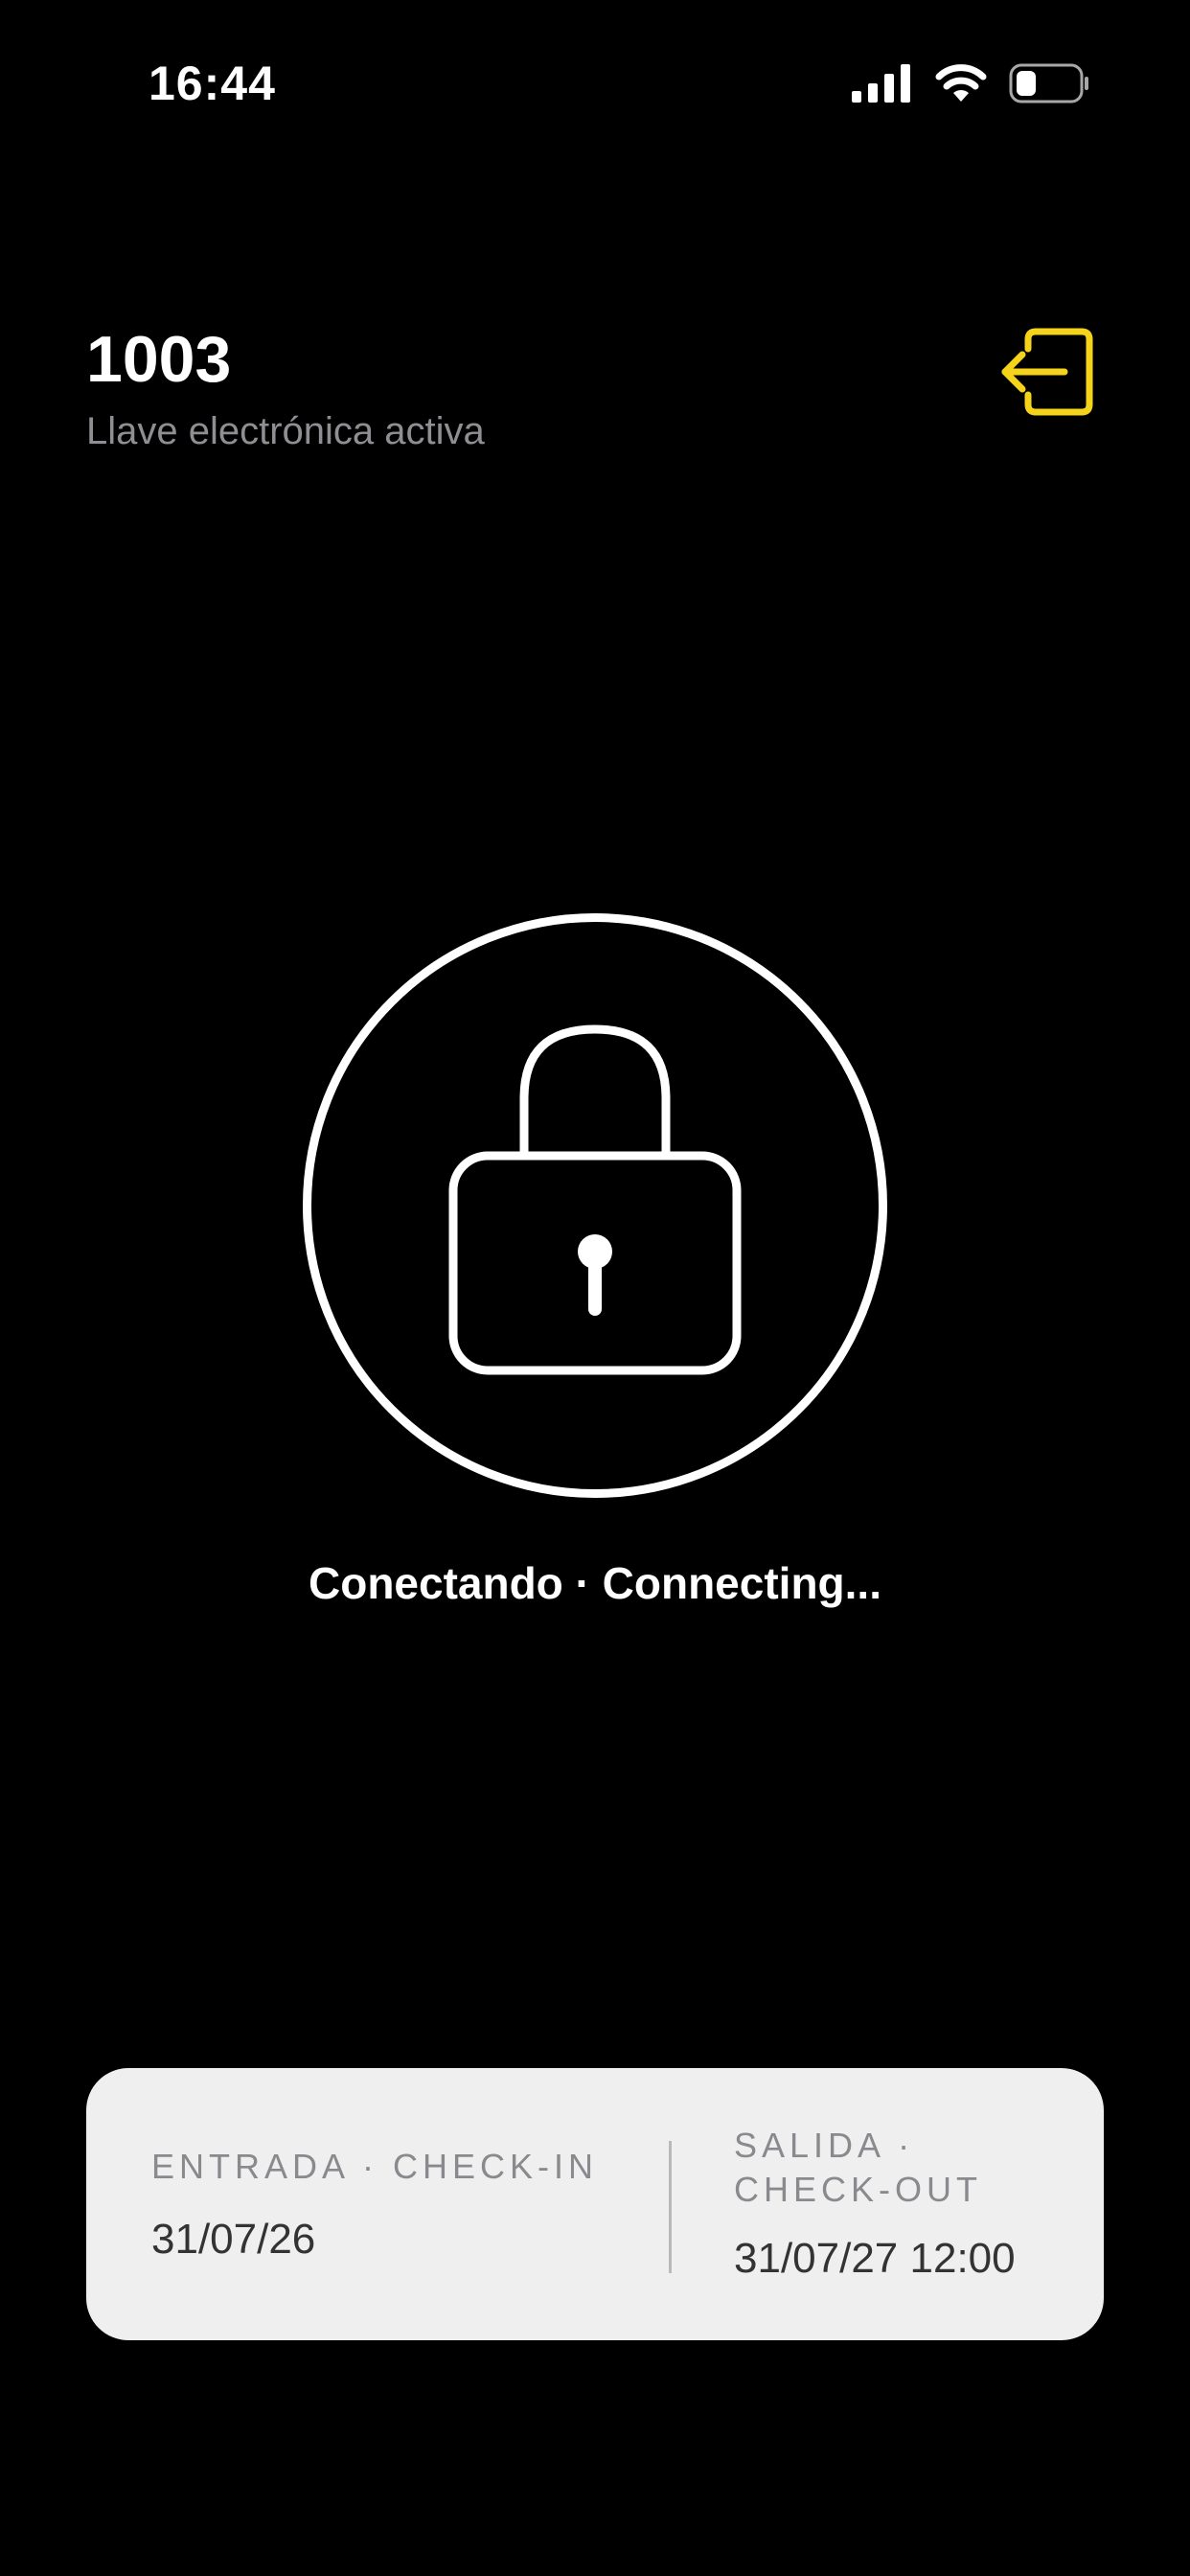 This screenshot has height=2576, width=1190. What do you see at coordinates (595, 388) in the screenshot?
I see `header: 1003 Llave electrónica activa` at bounding box center [595, 388].